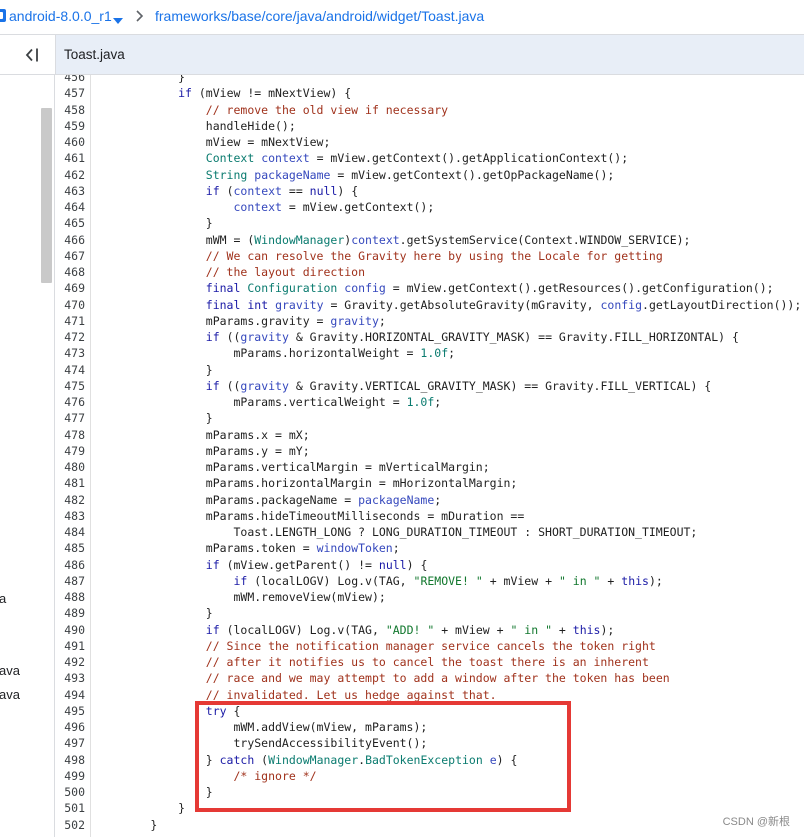 The height and width of the screenshot is (837, 804). What do you see at coordinates (70, 240) in the screenshot?
I see `line-number: 466` at bounding box center [70, 240].